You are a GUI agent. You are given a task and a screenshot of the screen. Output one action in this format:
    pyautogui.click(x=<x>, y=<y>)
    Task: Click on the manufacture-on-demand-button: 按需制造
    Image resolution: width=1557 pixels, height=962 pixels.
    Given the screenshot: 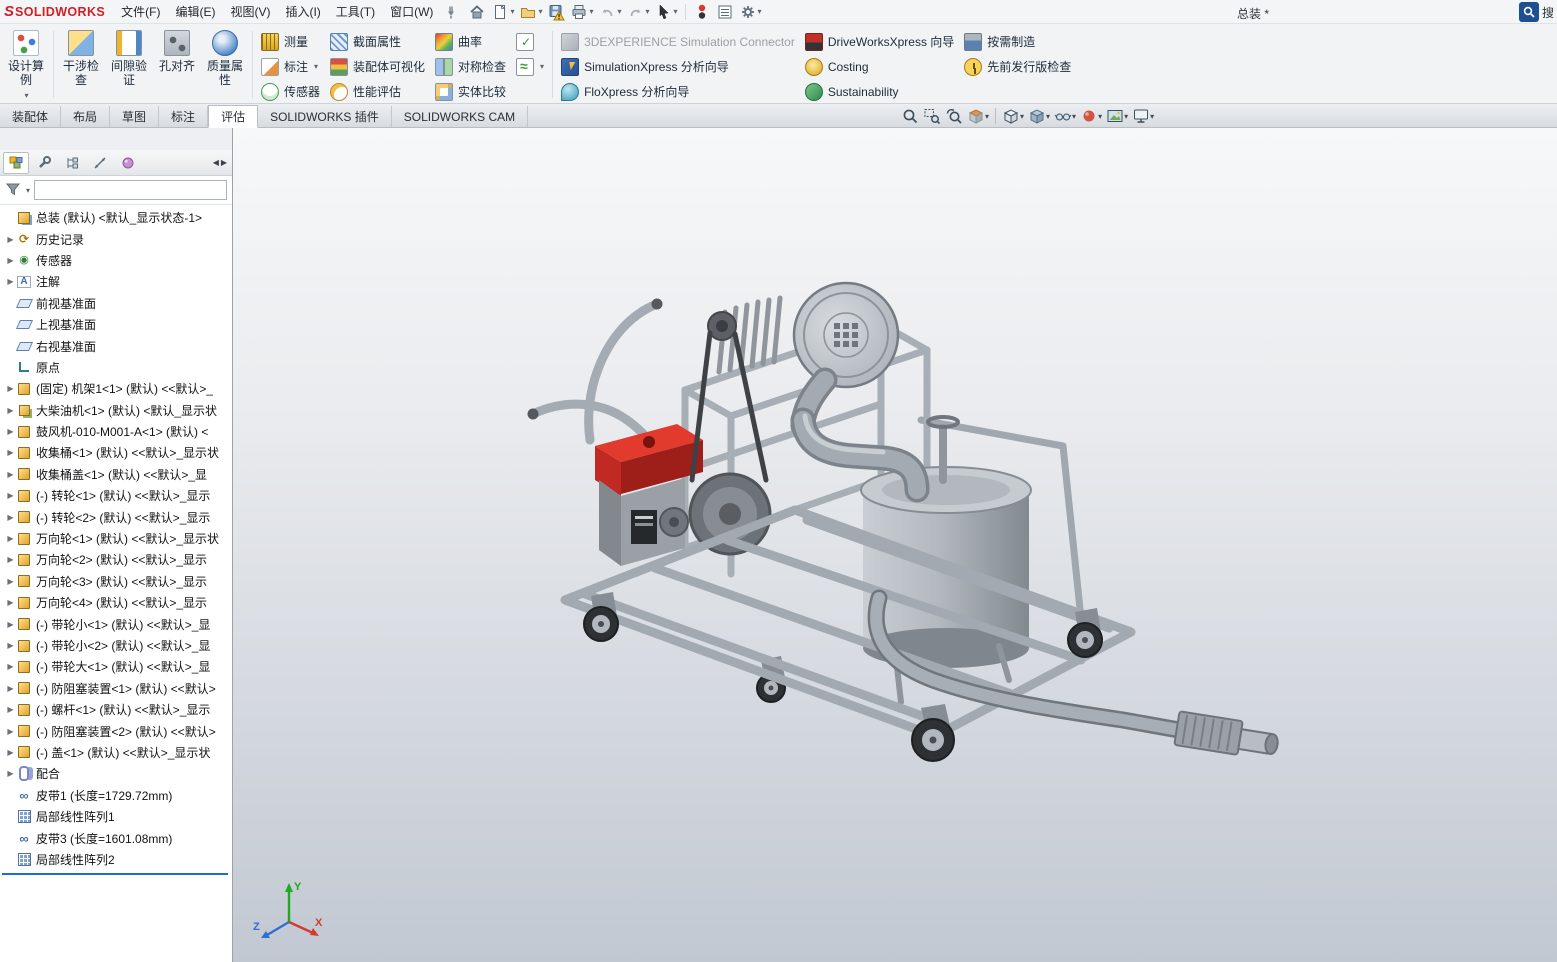 What is the action you would take?
    pyautogui.click(x=1017, y=41)
    